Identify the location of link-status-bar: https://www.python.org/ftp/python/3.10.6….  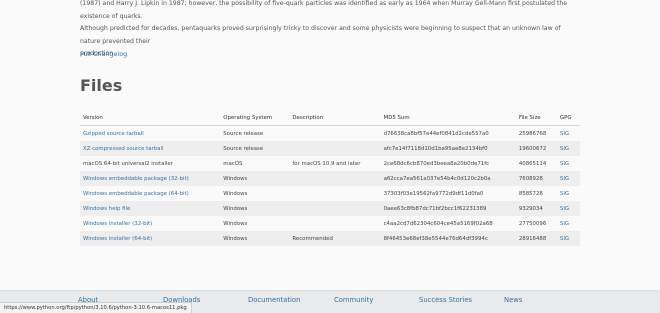
(96, 307).